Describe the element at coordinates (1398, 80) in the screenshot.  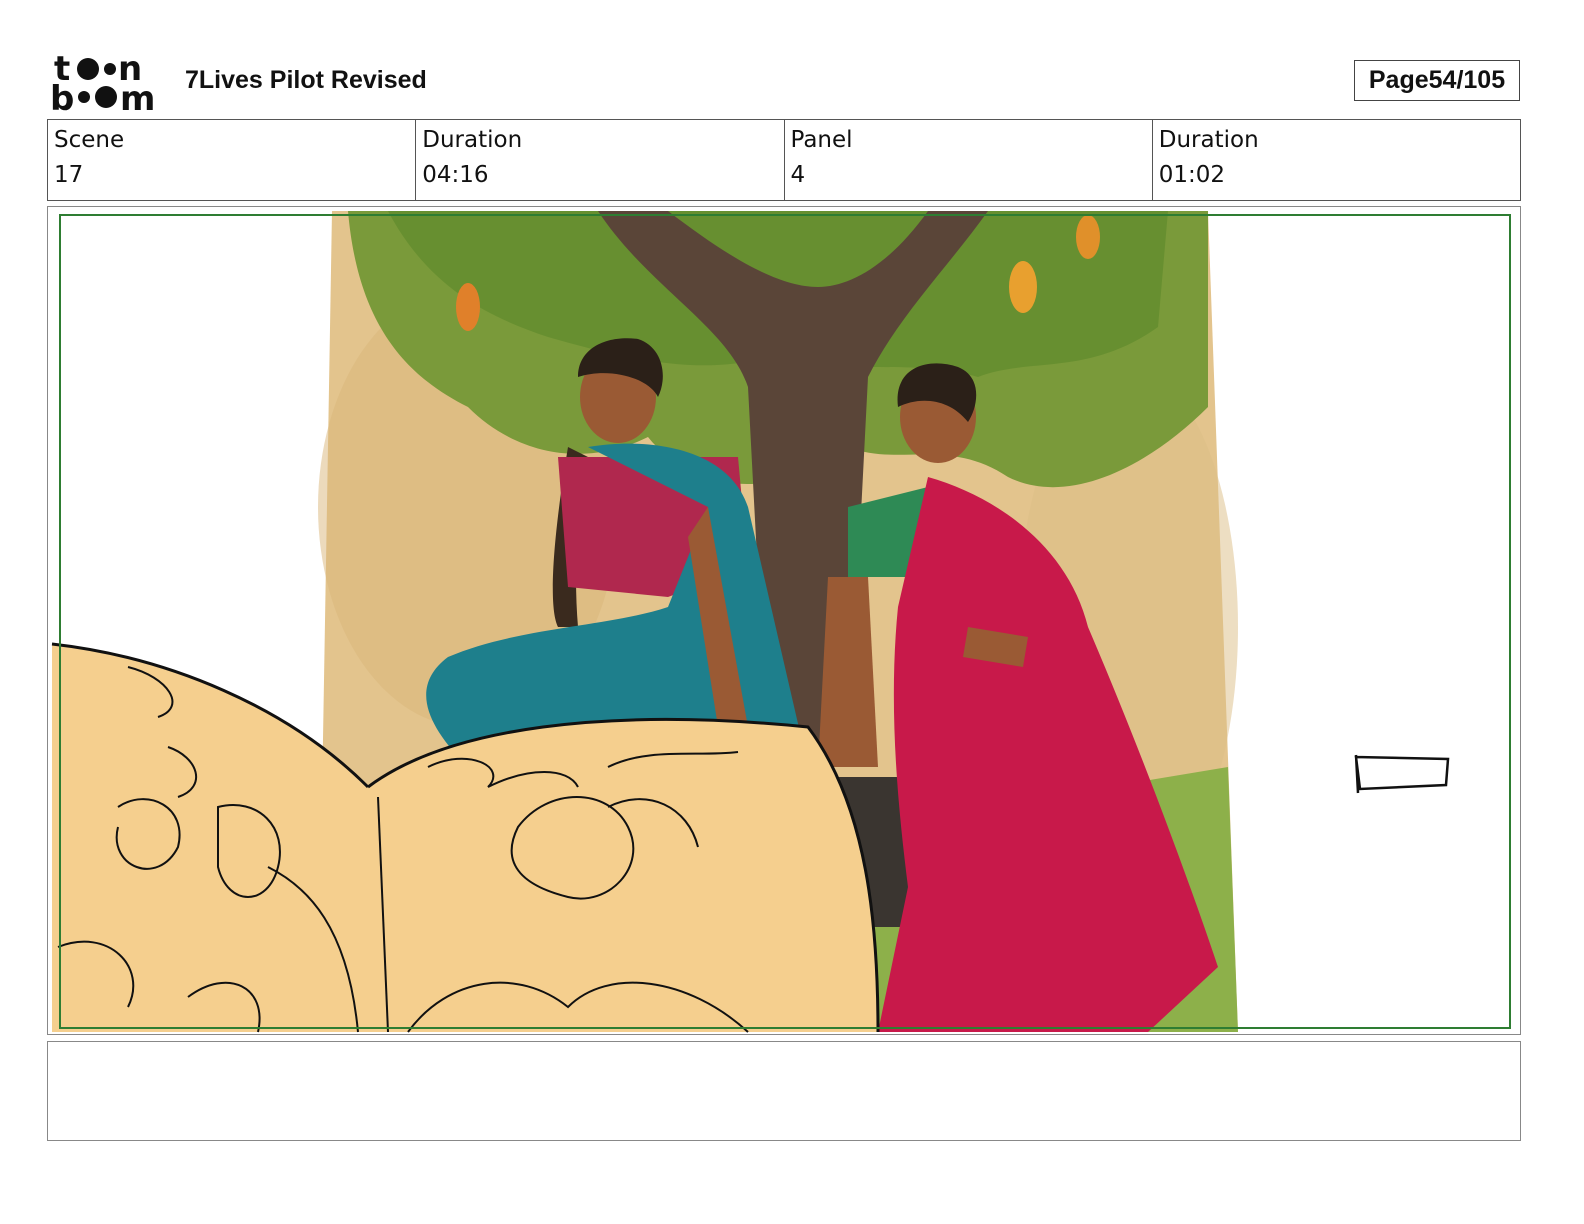
I see `page-label: Page` at that location.